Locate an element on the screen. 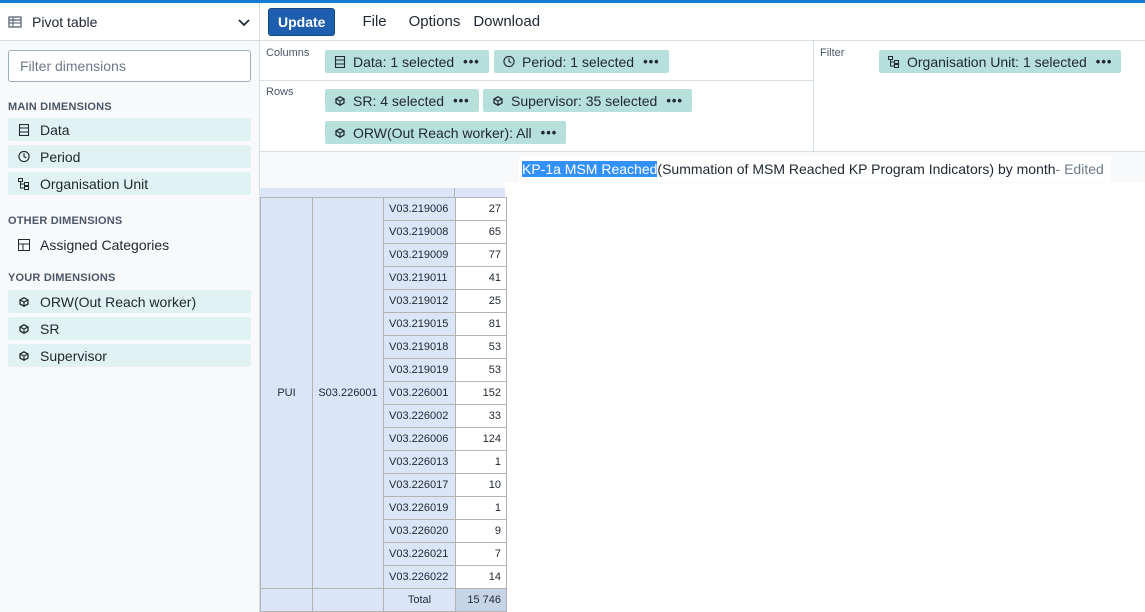  value-cell: 10 is located at coordinates (481, 485).